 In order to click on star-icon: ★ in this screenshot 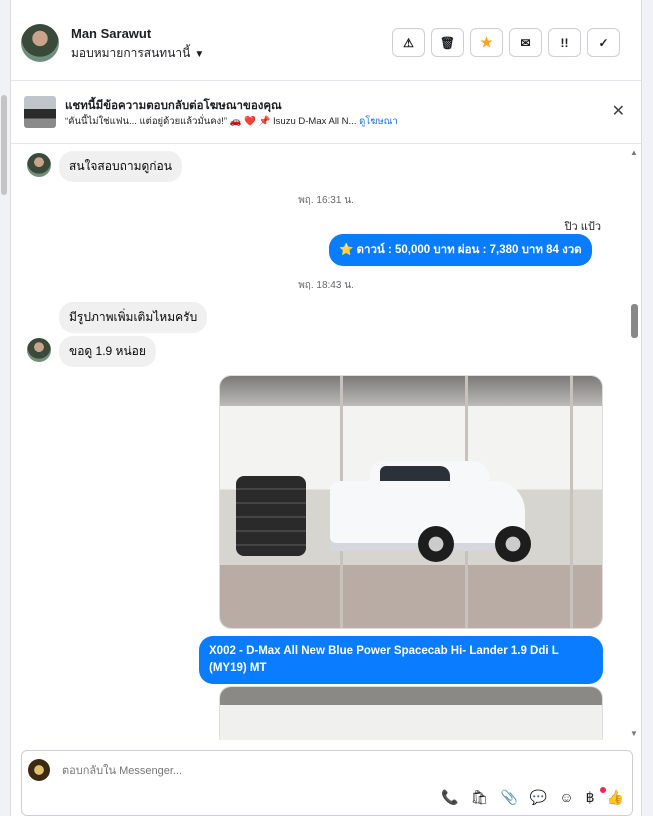, I will do `click(486, 42)`.